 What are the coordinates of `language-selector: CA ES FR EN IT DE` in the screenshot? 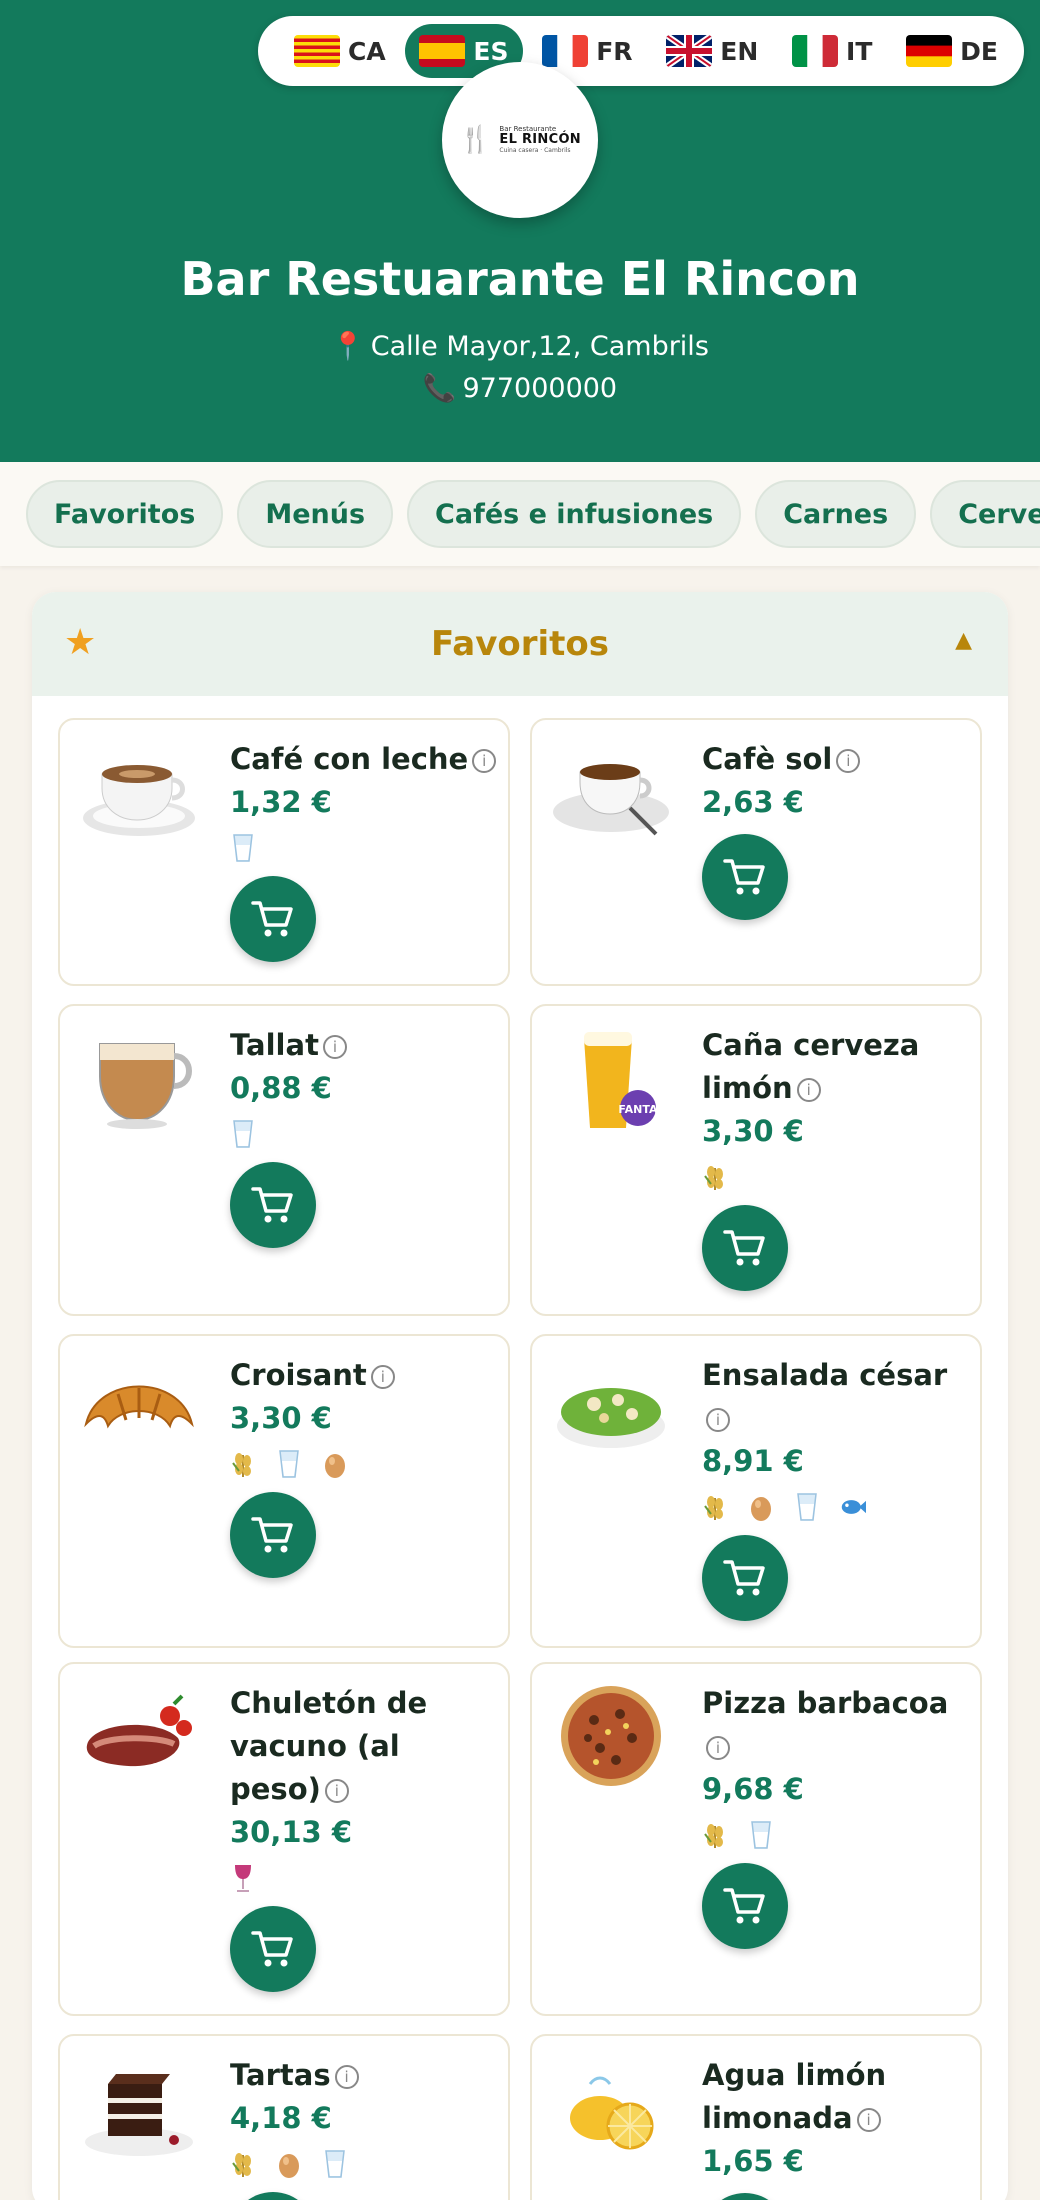 It's located at (641, 51).